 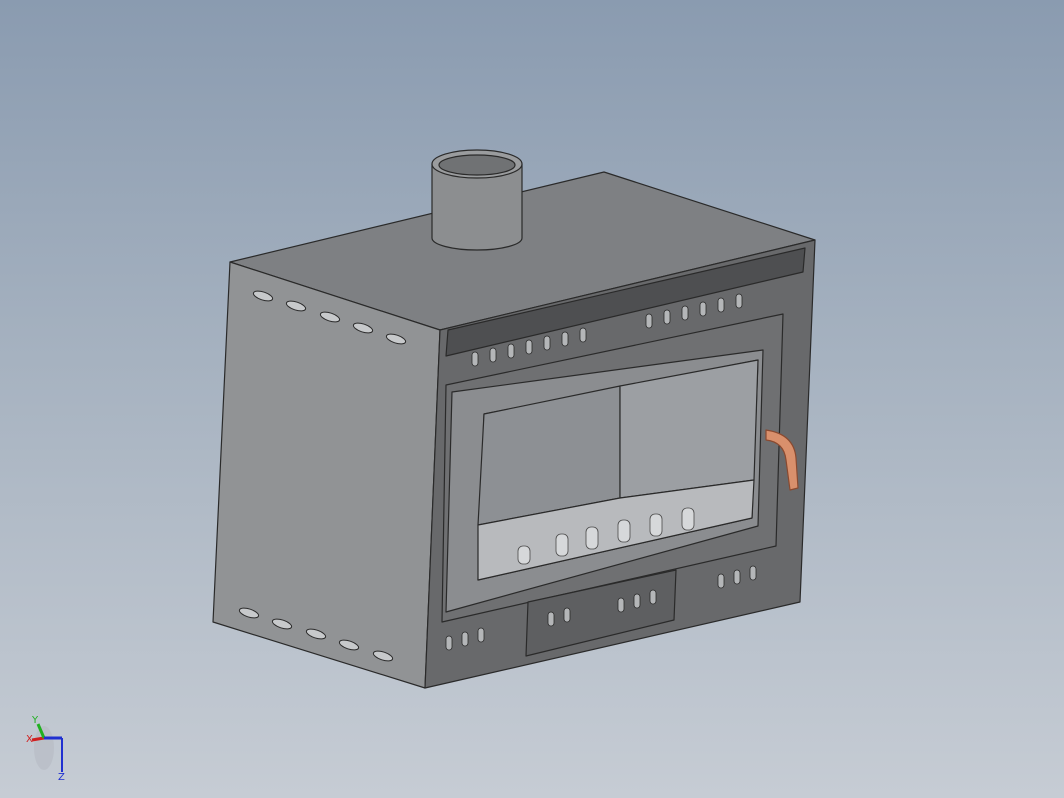 What do you see at coordinates (326, 475) in the screenshot?
I see `side-panel` at bounding box center [326, 475].